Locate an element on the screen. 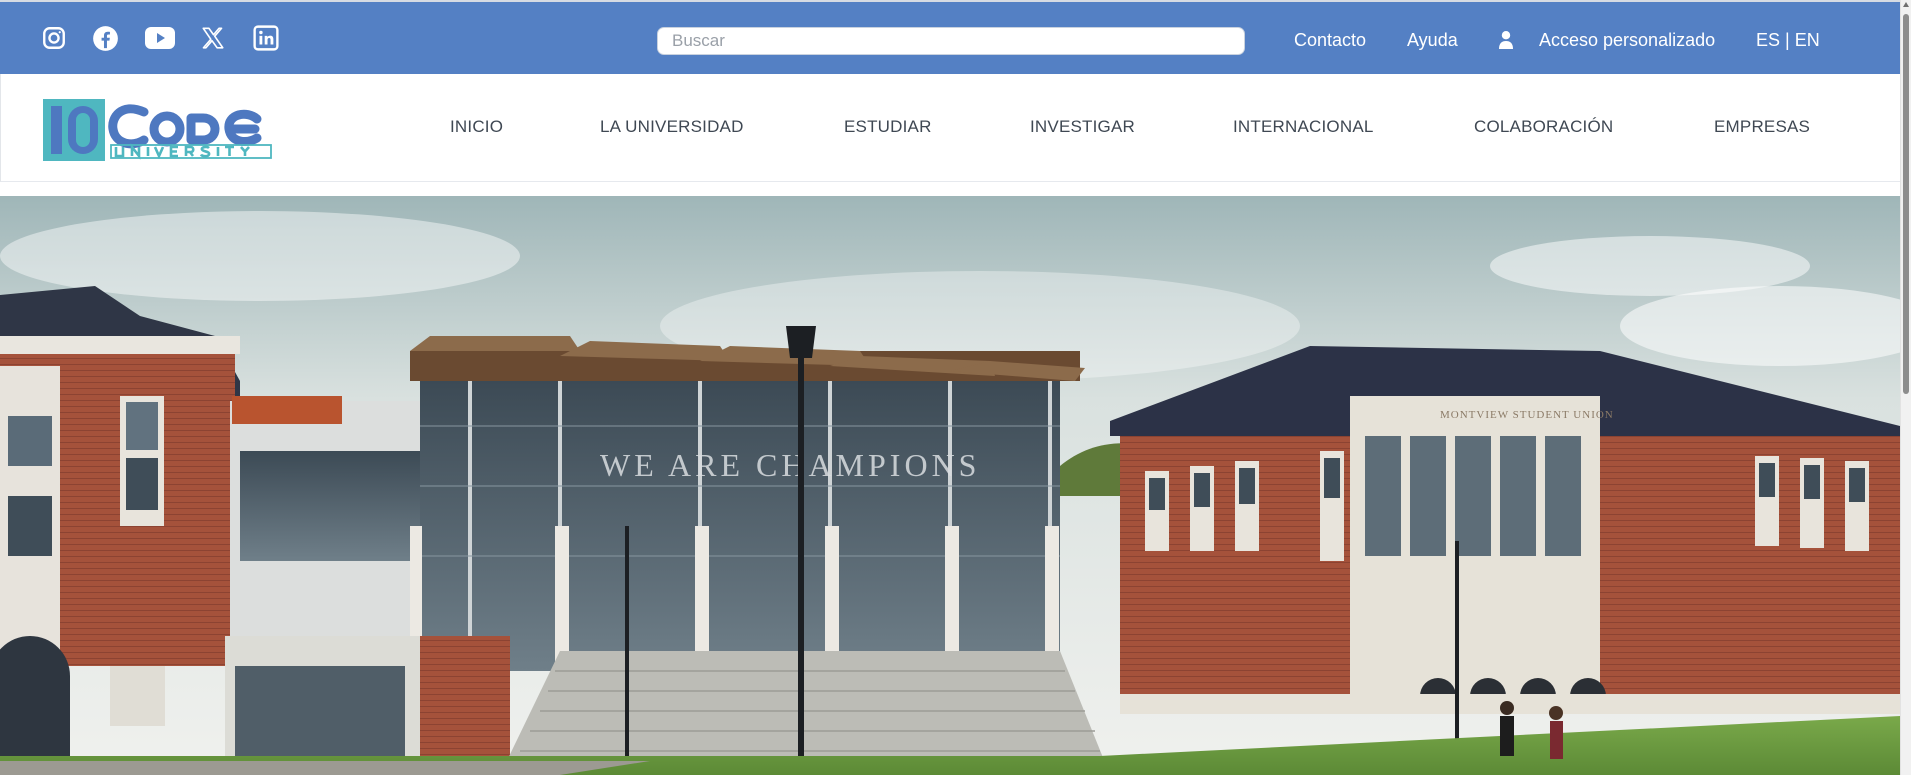  scroll-up-arrow-icon is located at coordinates (1906, 4).